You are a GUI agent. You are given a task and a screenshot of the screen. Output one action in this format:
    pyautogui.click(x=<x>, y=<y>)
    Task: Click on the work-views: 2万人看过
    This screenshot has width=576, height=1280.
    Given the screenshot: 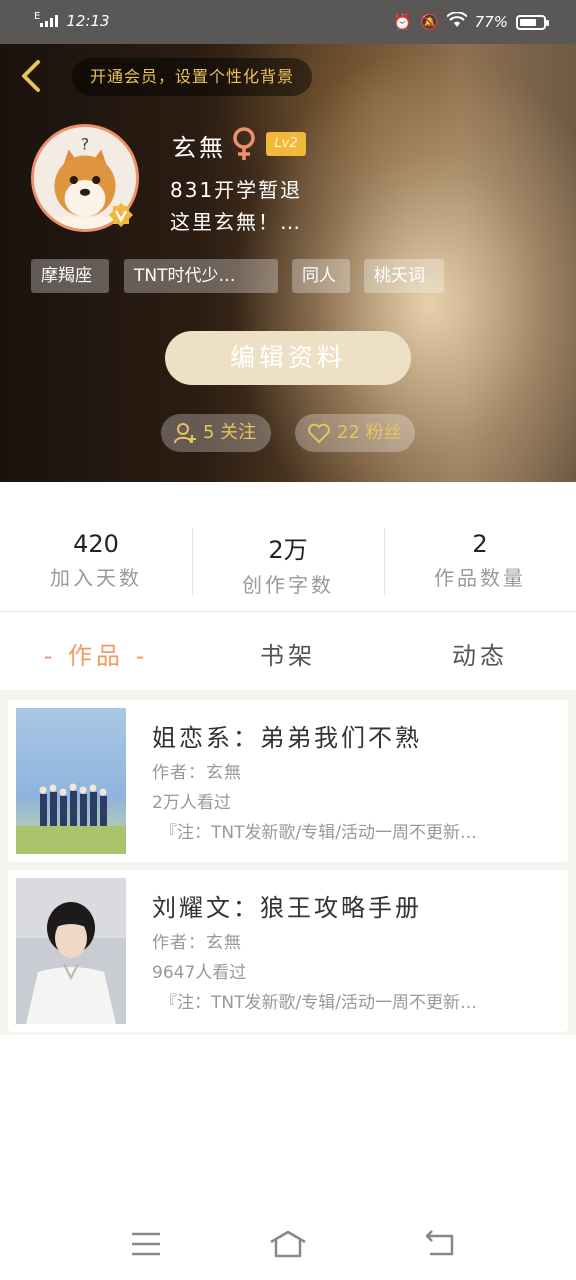 What is the action you would take?
    pyautogui.click(x=191, y=803)
    